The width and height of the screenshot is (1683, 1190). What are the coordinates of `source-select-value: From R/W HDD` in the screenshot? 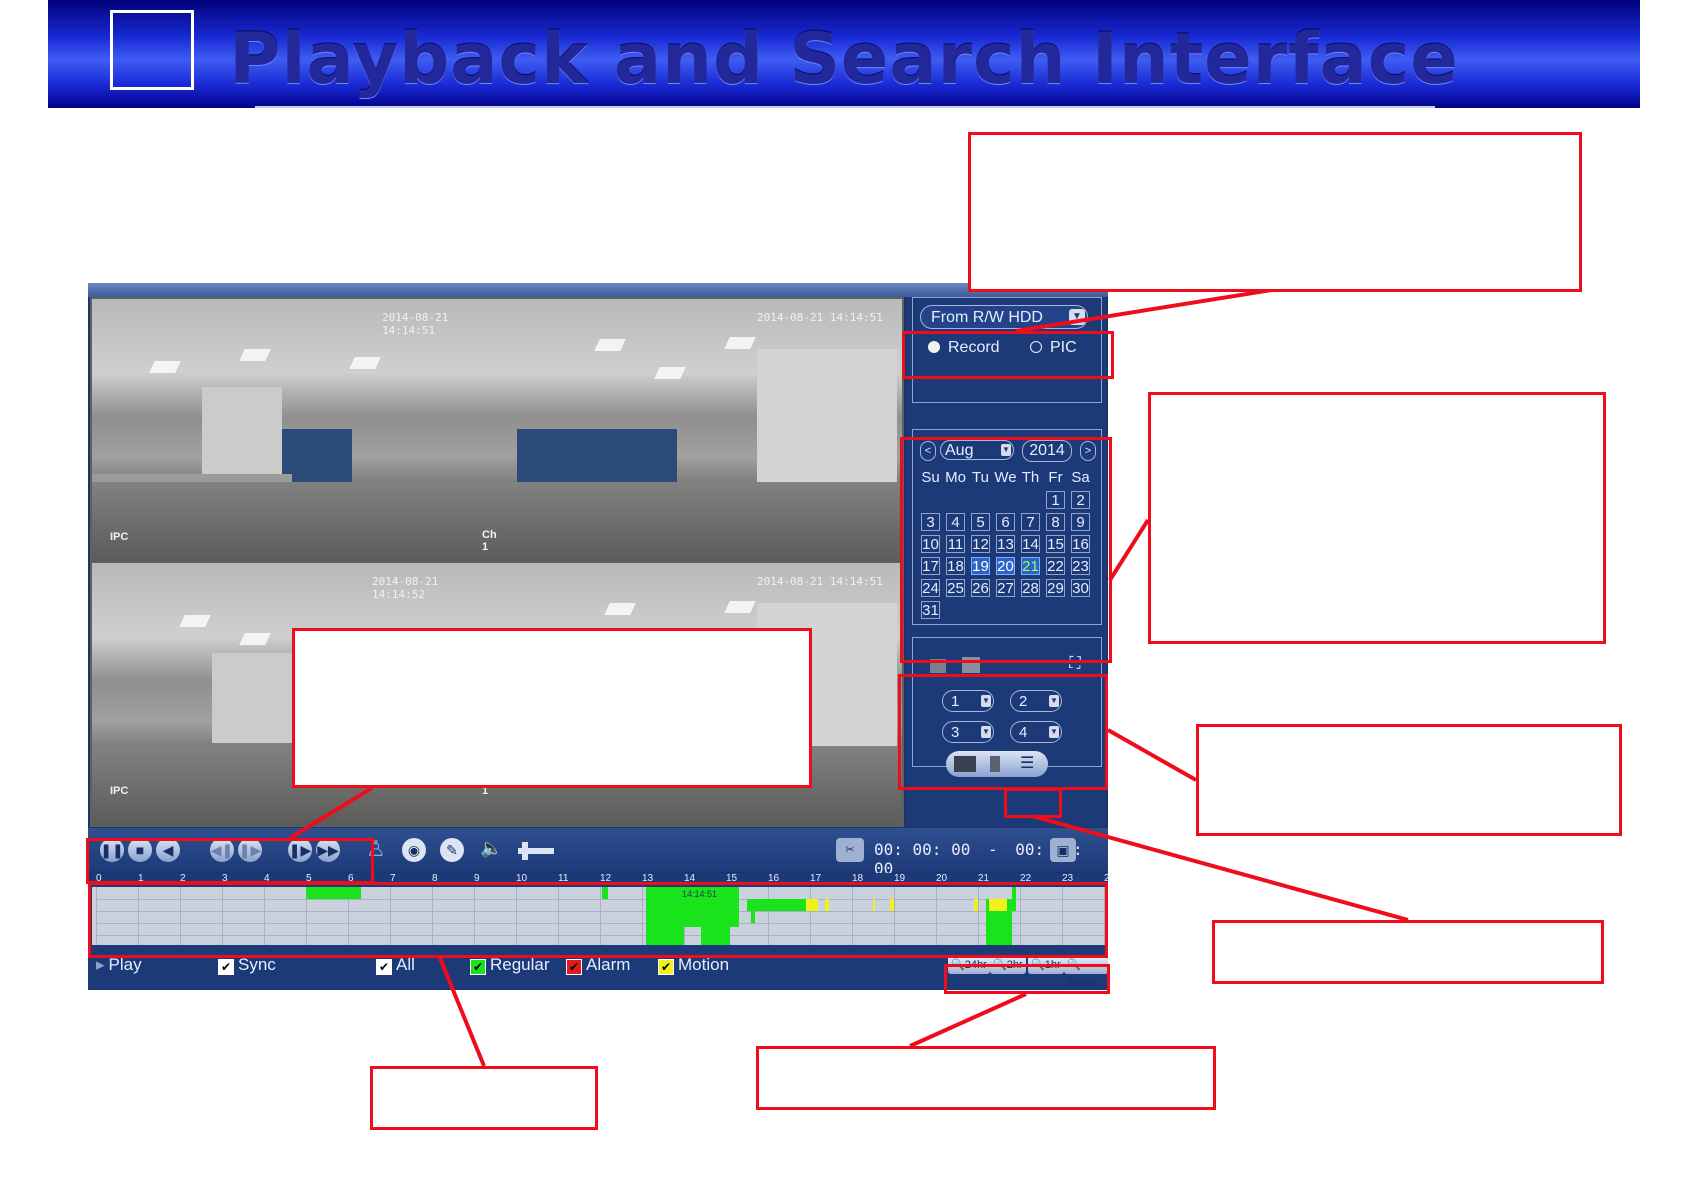 It's located at (987, 317).